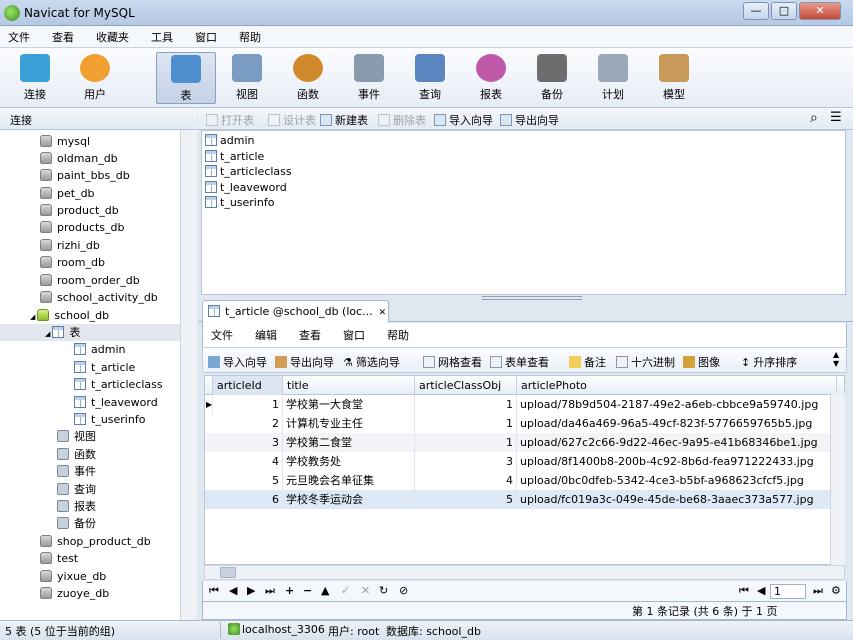 This screenshot has height=640, width=853. I want to click on tree-item-school-activity-db: school_activity_db, so click(99, 297).